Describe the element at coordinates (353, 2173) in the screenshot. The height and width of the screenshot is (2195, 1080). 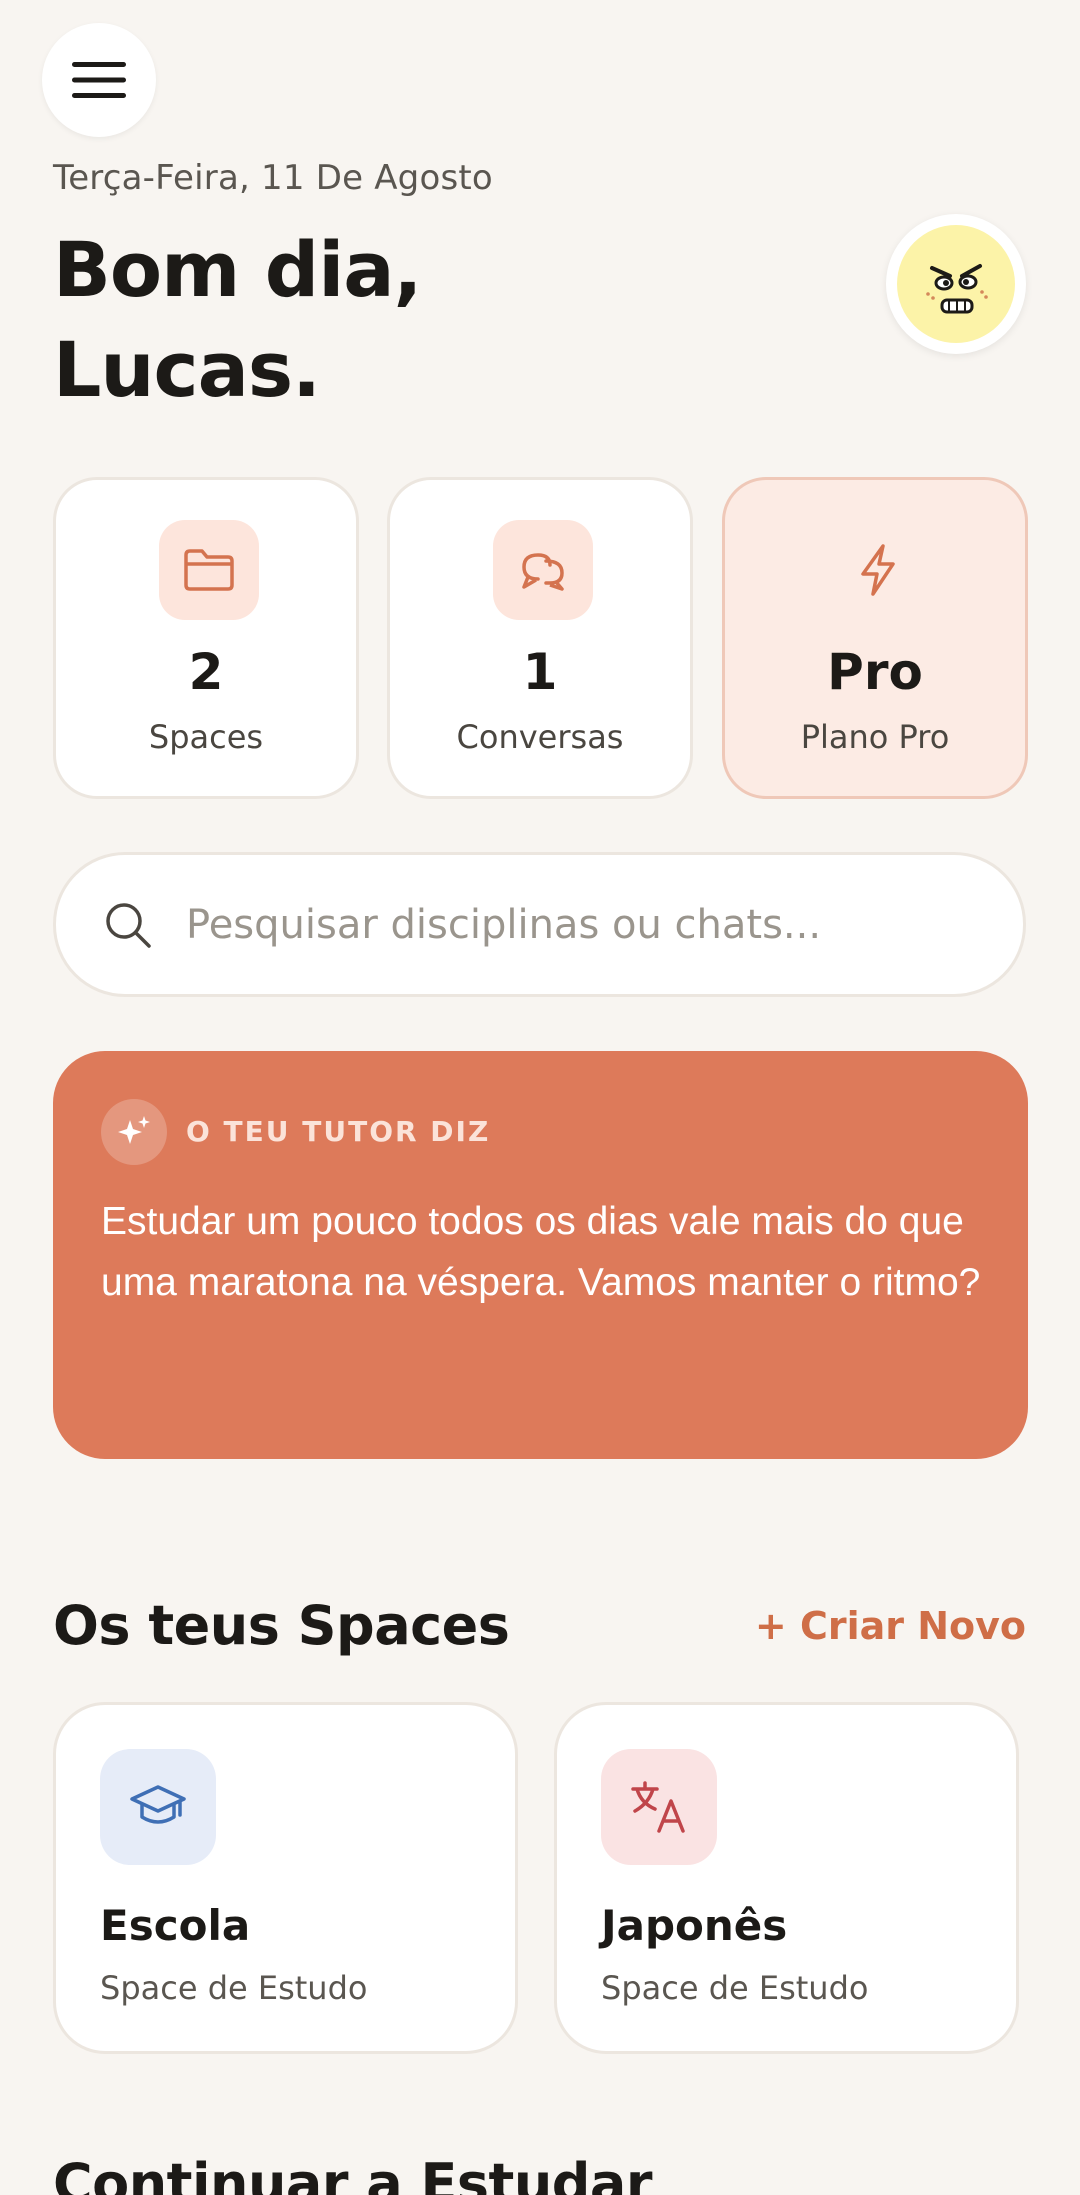
I see `continue-section-title: Continuar a Estudar` at that location.